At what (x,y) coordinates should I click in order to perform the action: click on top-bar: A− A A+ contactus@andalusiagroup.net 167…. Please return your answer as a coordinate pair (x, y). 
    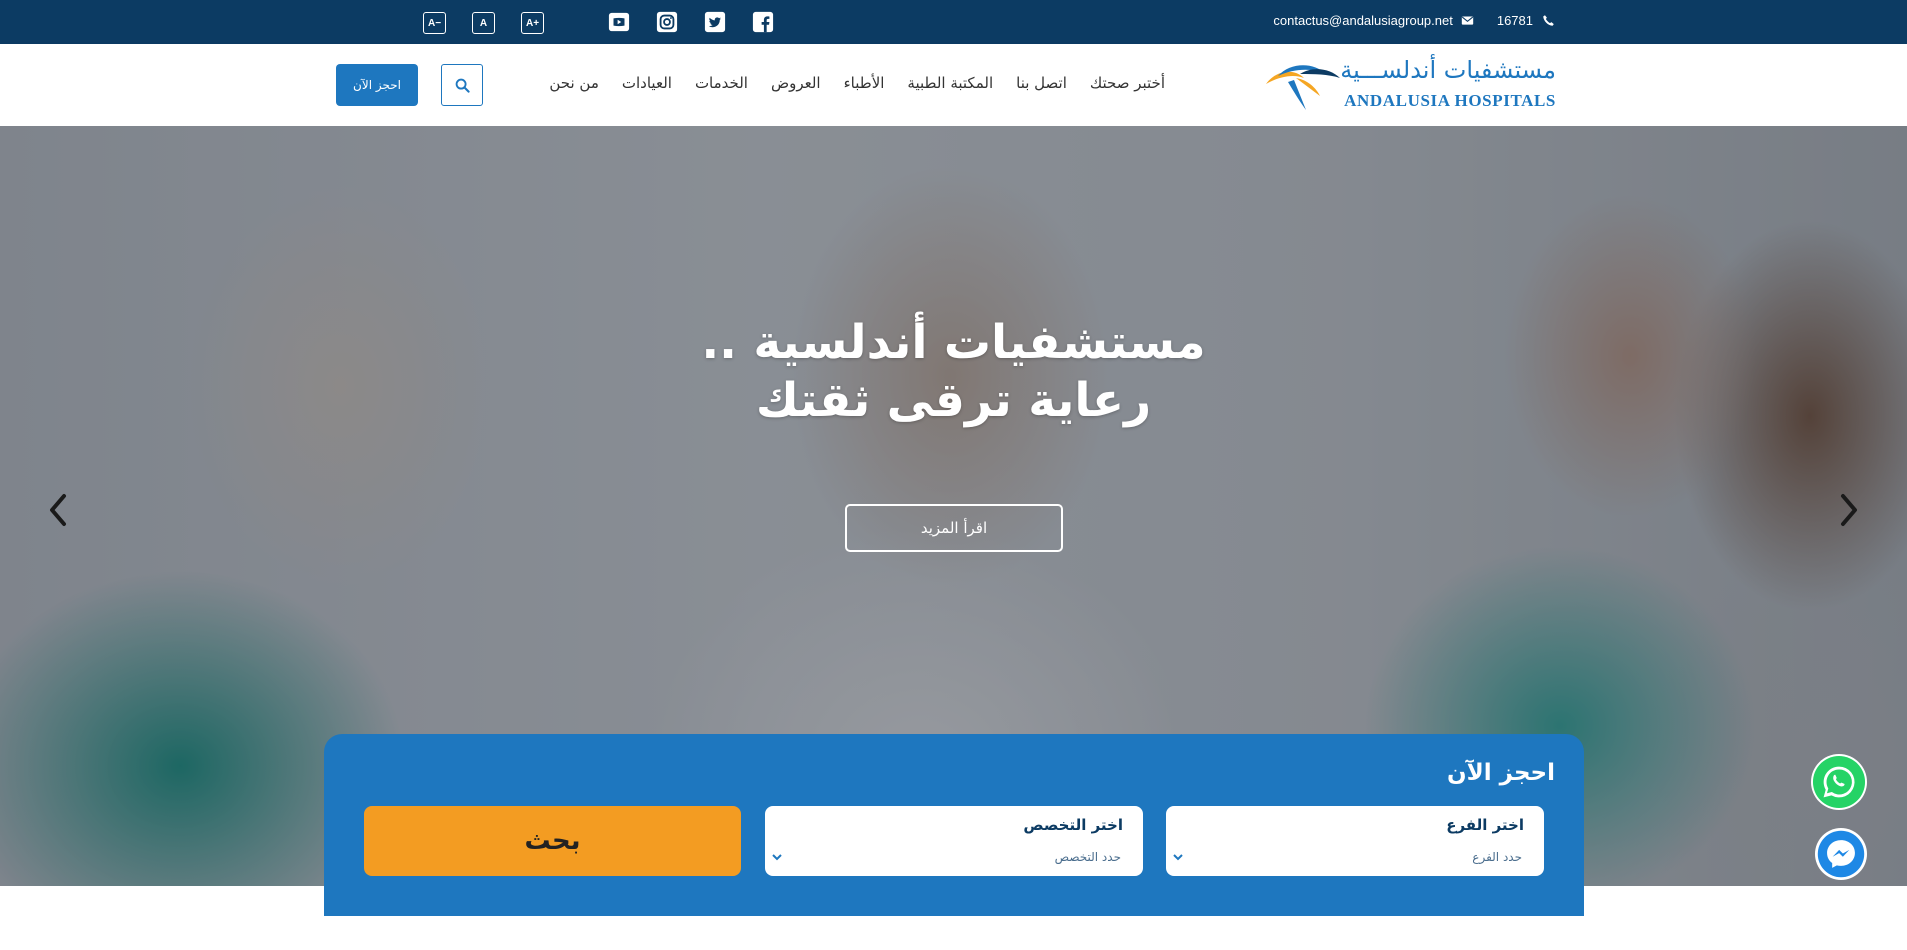
    Looking at the image, I should click on (953, 22).